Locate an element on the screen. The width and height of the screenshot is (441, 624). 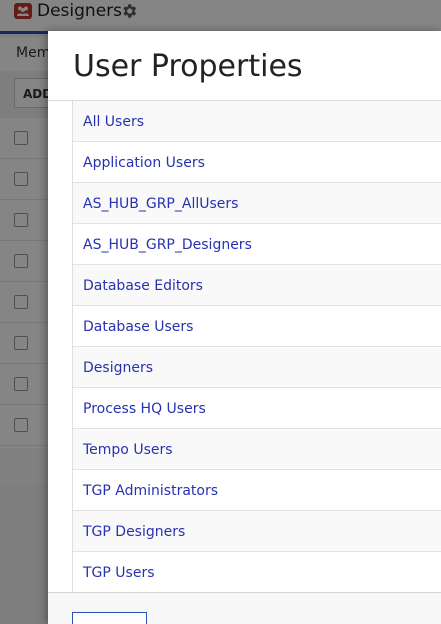
list-item: Database Editors is located at coordinates (257, 285).